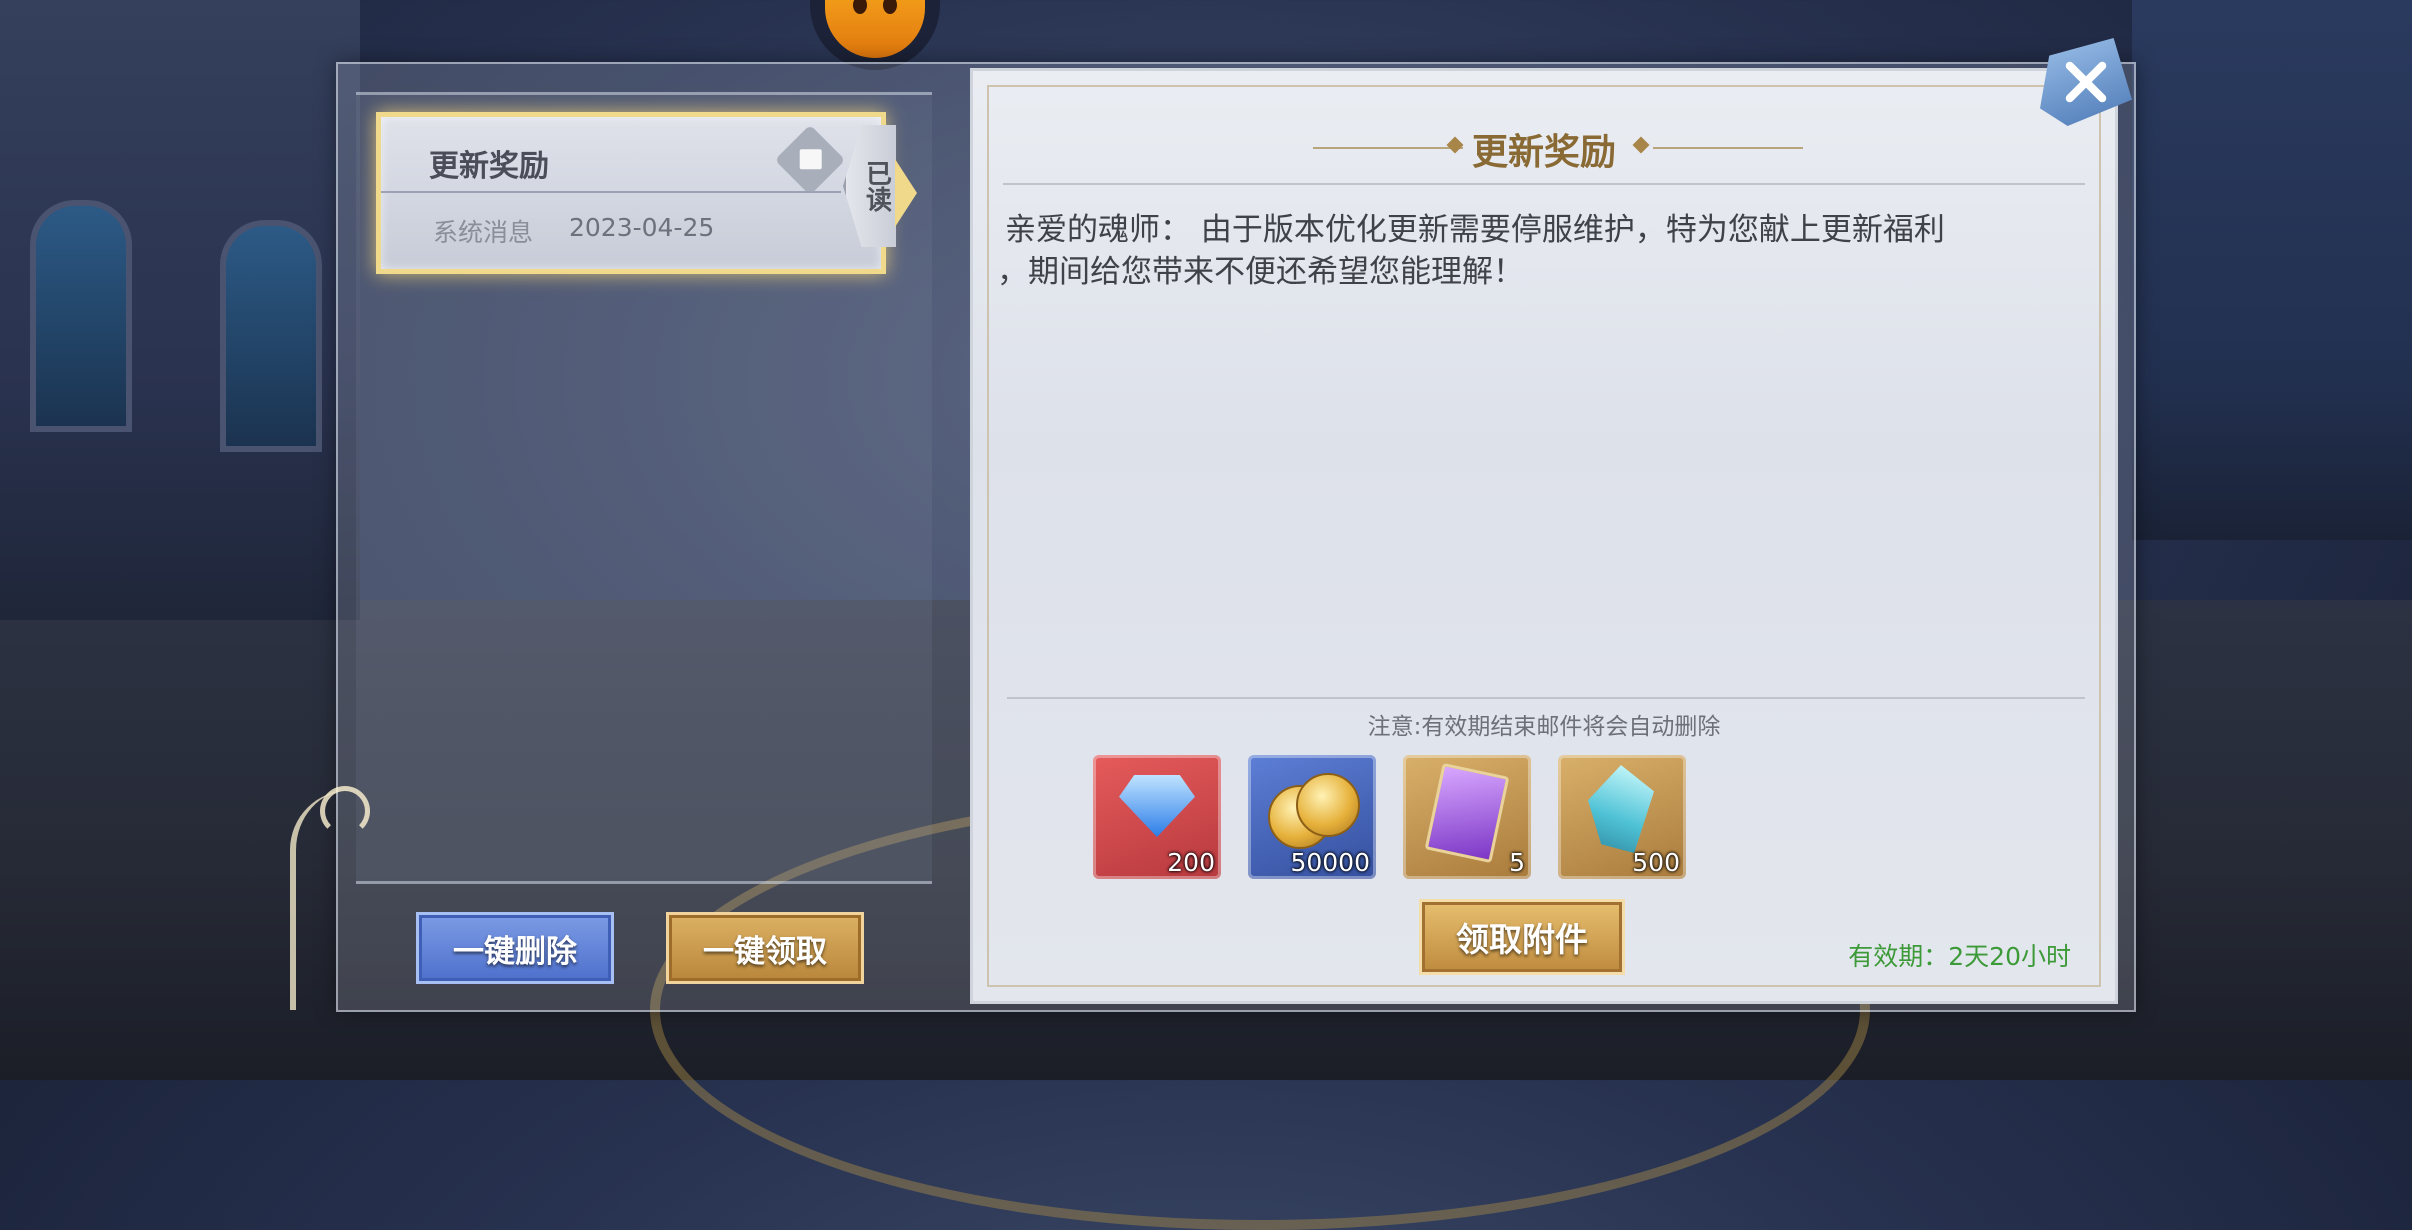 The height and width of the screenshot is (1230, 2412). Describe the element at coordinates (1544, 184) in the screenshot. I see `detail-top-rule` at that location.